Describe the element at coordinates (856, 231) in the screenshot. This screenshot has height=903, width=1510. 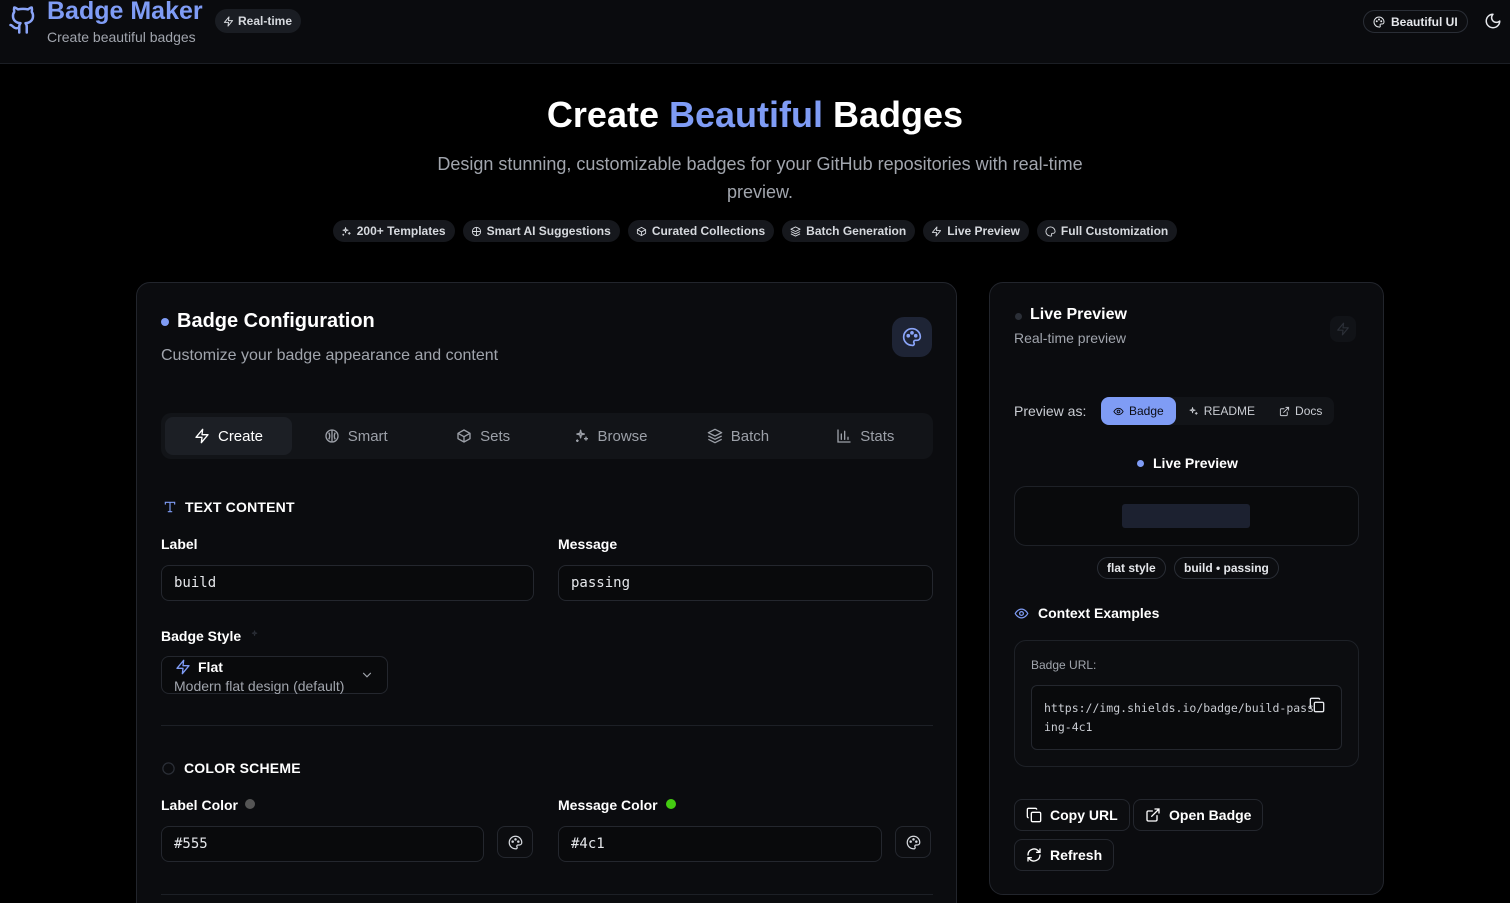
I see `feature-label: Batch Generation` at that location.